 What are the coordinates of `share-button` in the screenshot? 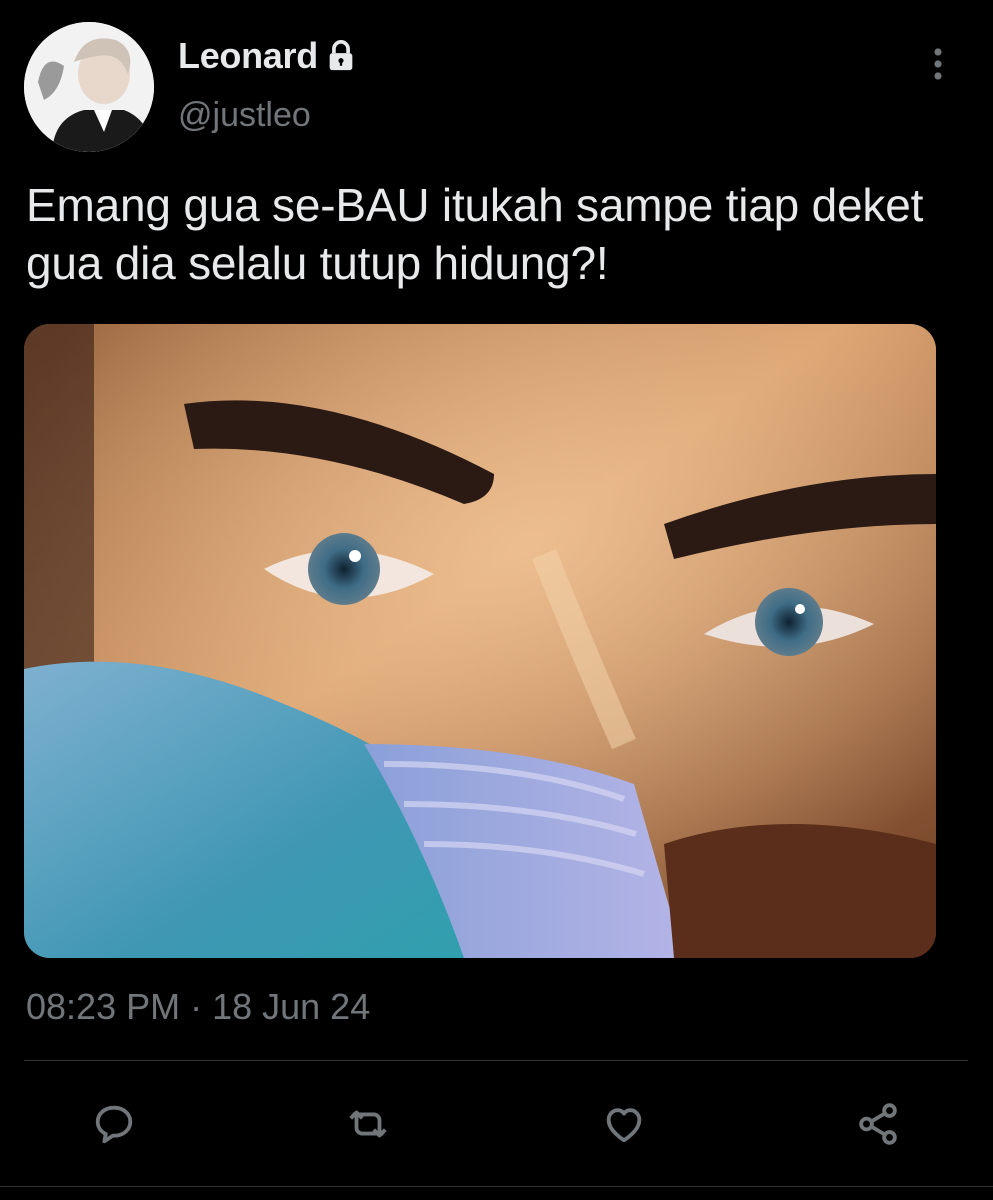 It's located at (878, 1124).